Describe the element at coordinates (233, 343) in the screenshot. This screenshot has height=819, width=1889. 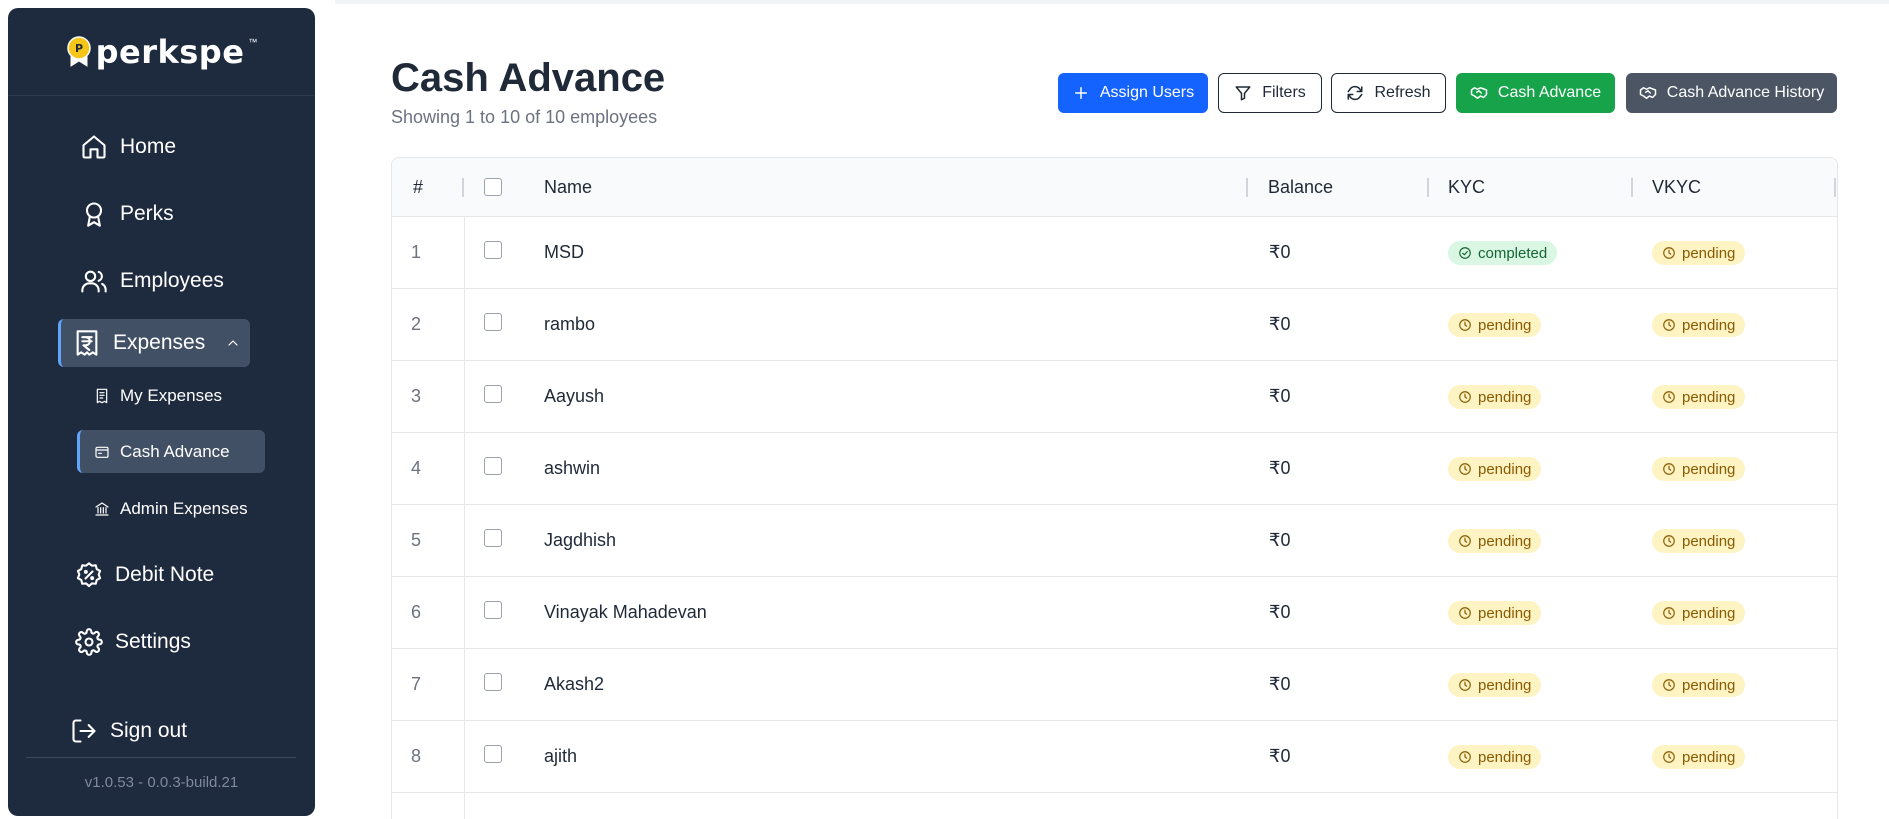
I see `chevron-up-icon` at that location.